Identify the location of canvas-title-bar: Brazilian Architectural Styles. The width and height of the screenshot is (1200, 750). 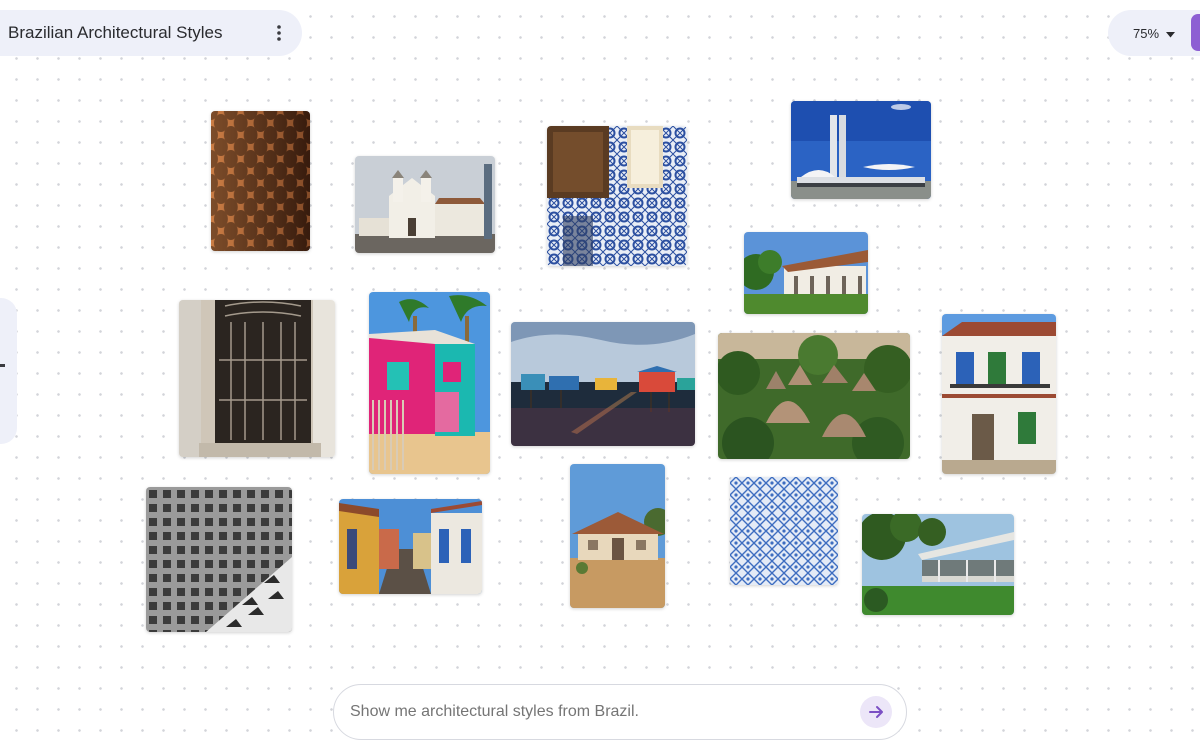
(151, 33).